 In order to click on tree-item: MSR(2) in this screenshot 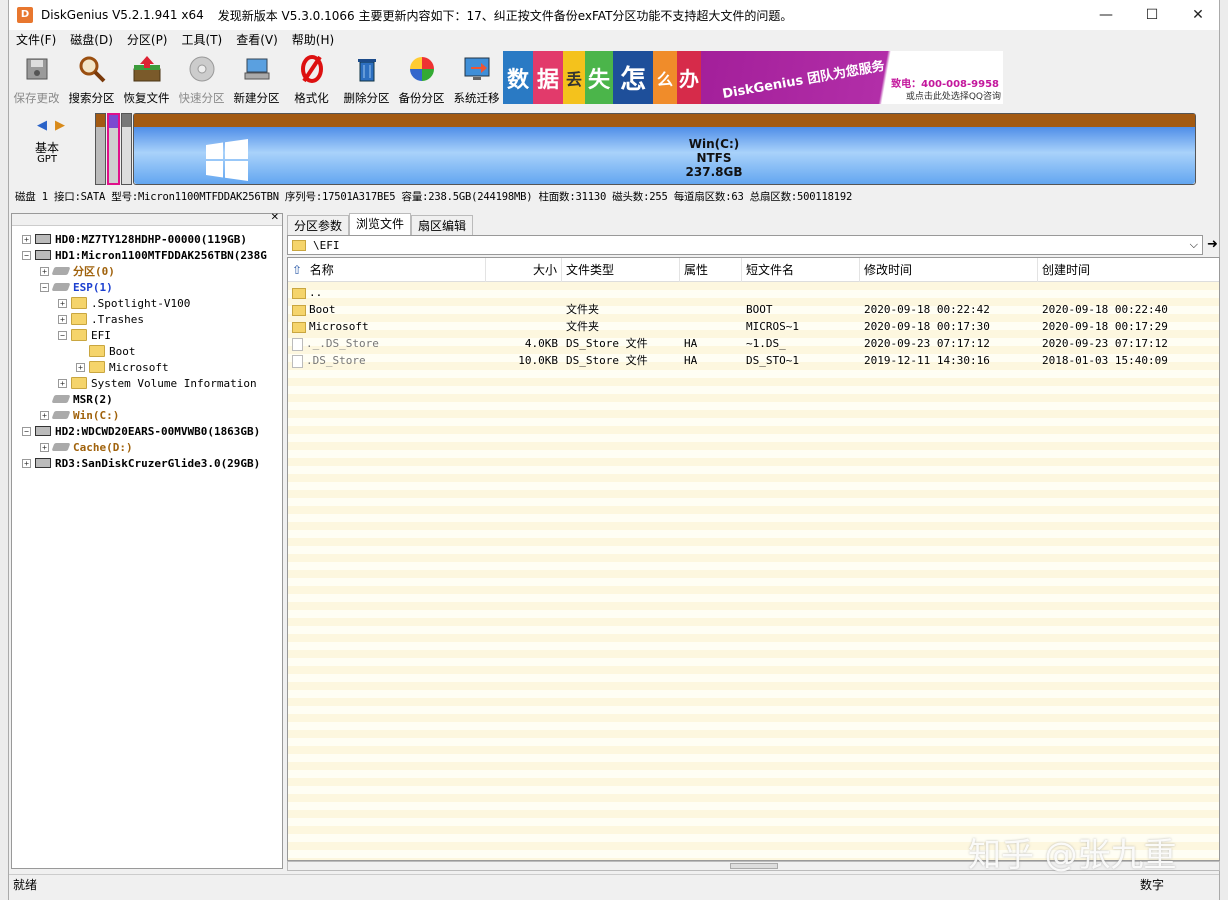, I will do `click(76, 399)`.